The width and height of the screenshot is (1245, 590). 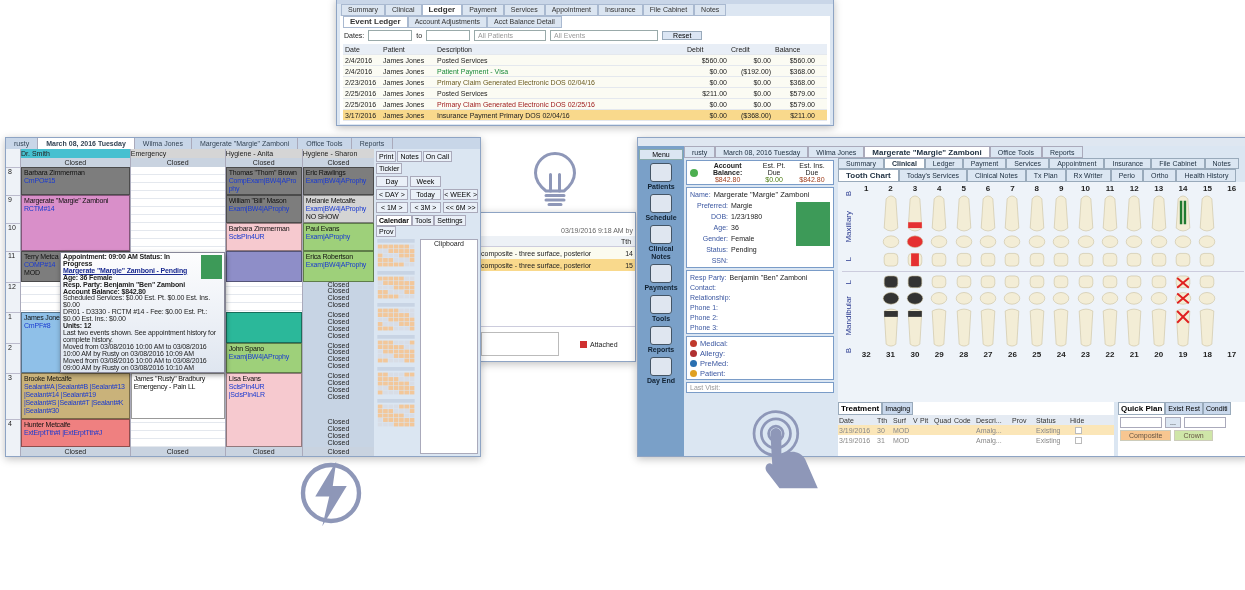 I want to click on tooth-number: 7, so click(x=1012, y=188).